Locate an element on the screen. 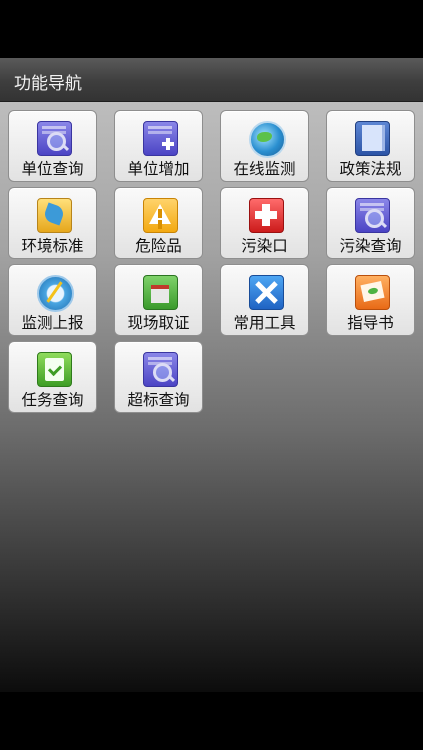 This screenshot has width=423, height=750. tile-guide-book: 指导书 is located at coordinates (370, 300).